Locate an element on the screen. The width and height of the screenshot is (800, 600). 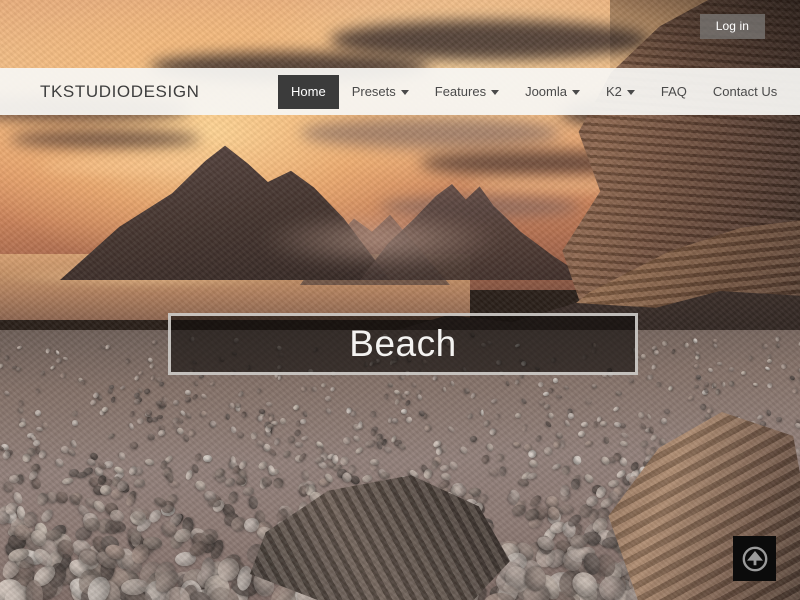
scroll-to-top-button is located at coordinates (754, 558).